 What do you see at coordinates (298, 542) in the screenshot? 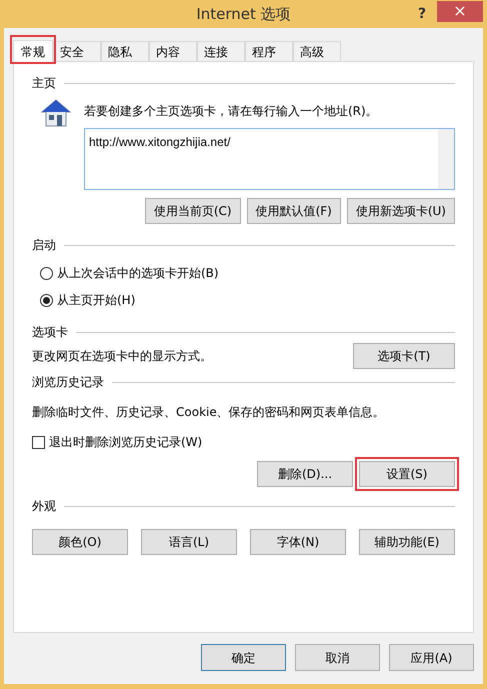
I see `dialog-button: 字体(N)` at bounding box center [298, 542].